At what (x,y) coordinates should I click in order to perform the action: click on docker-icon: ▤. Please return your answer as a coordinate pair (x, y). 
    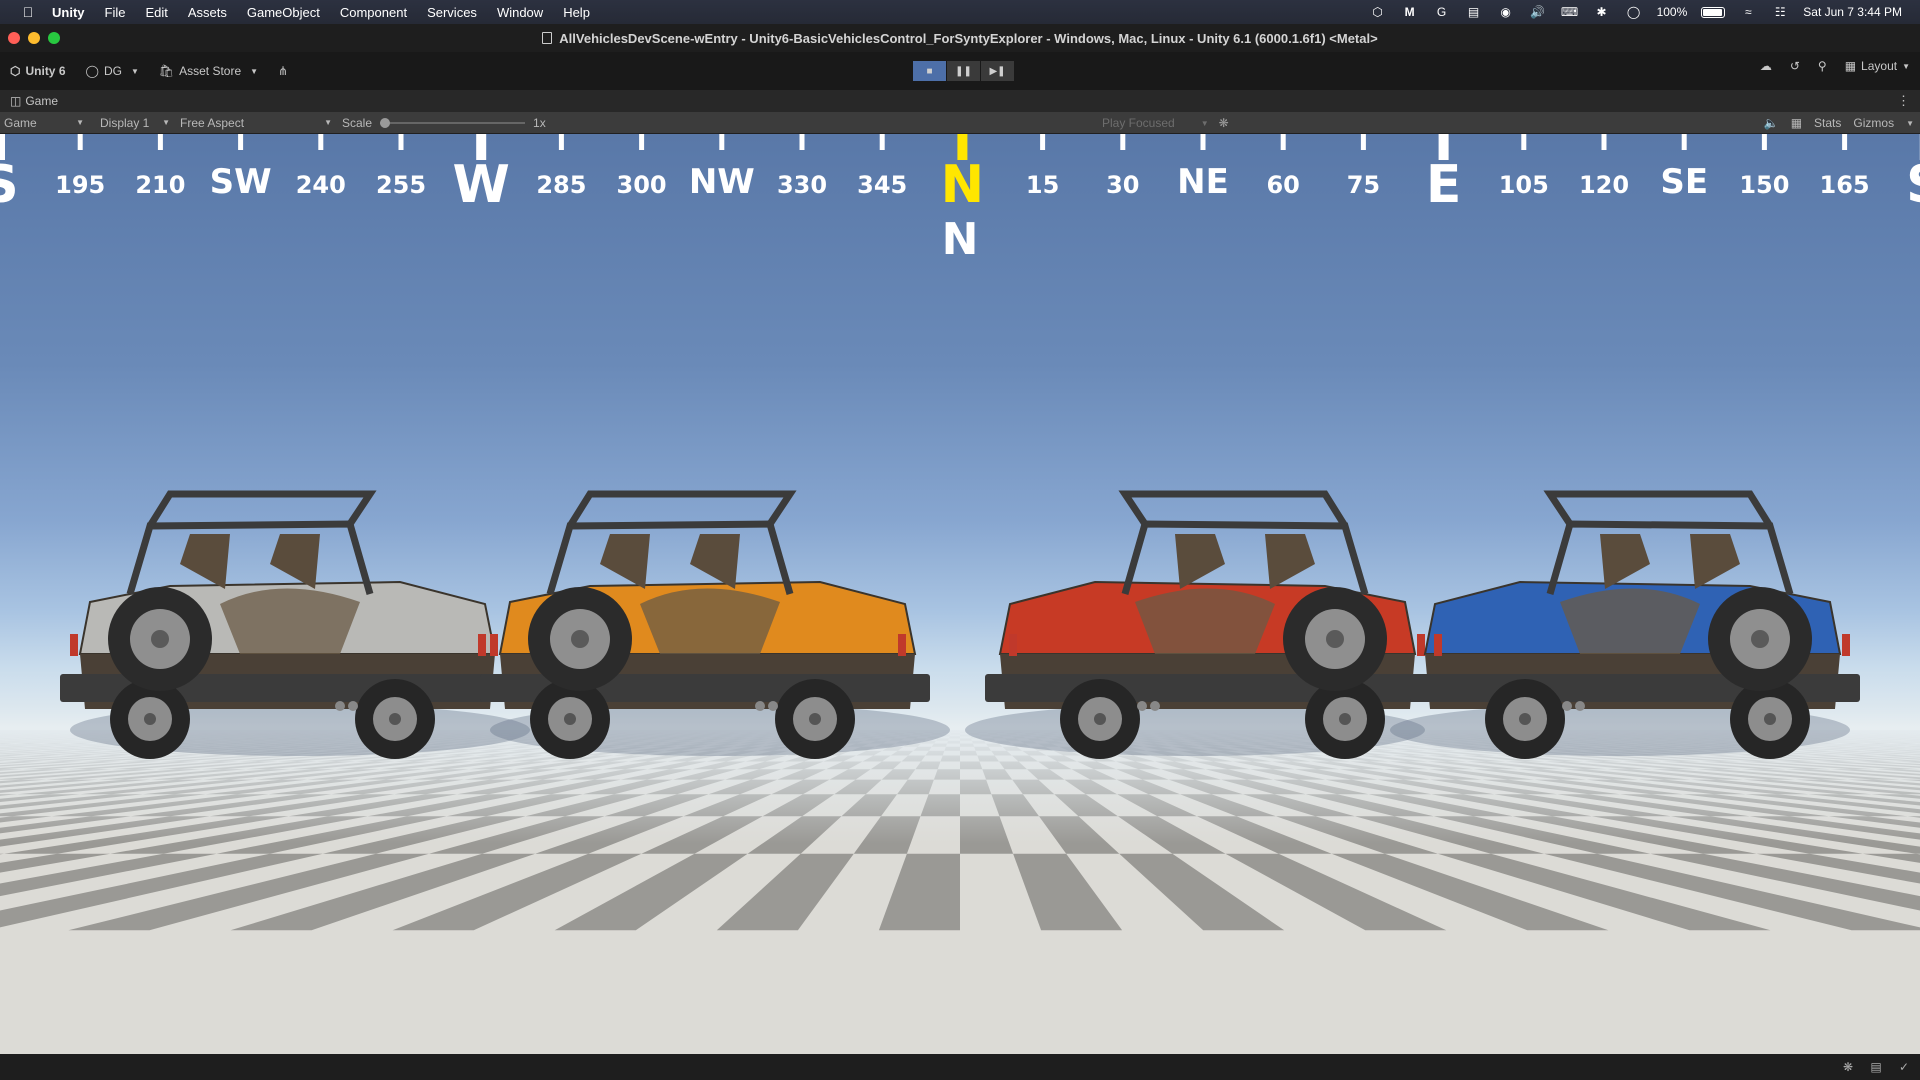
    Looking at the image, I should click on (1474, 12).